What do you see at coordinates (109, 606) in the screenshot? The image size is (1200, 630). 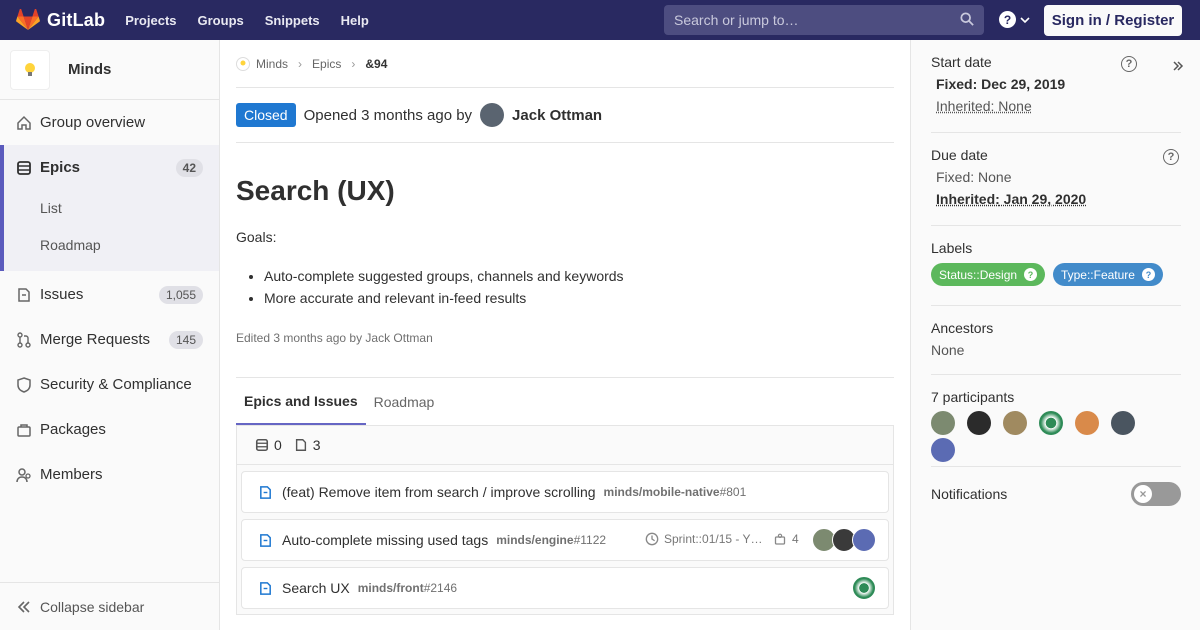 I see `collapse-sidebar-button: Collapse sidebar` at bounding box center [109, 606].